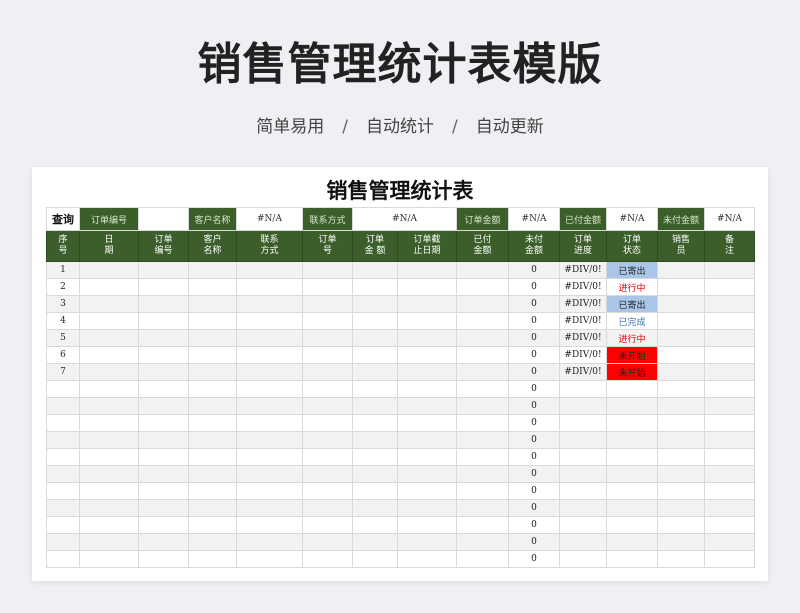 The height and width of the screenshot is (613, 800). Describe the element at coordinates (632, 355) in the screenshot. I see `status-cell: 未开始` at that location.